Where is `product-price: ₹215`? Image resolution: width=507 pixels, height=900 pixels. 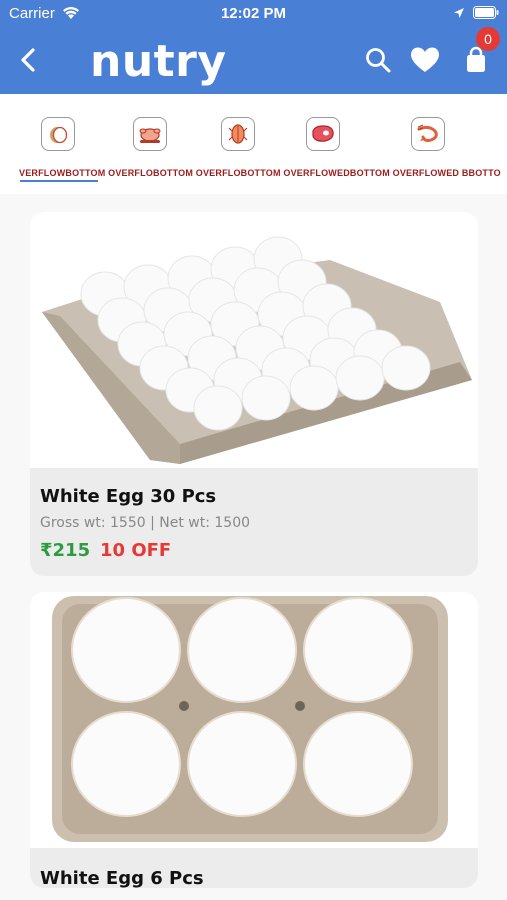 product-price: ₹215 is located at coordinates (65, 550).